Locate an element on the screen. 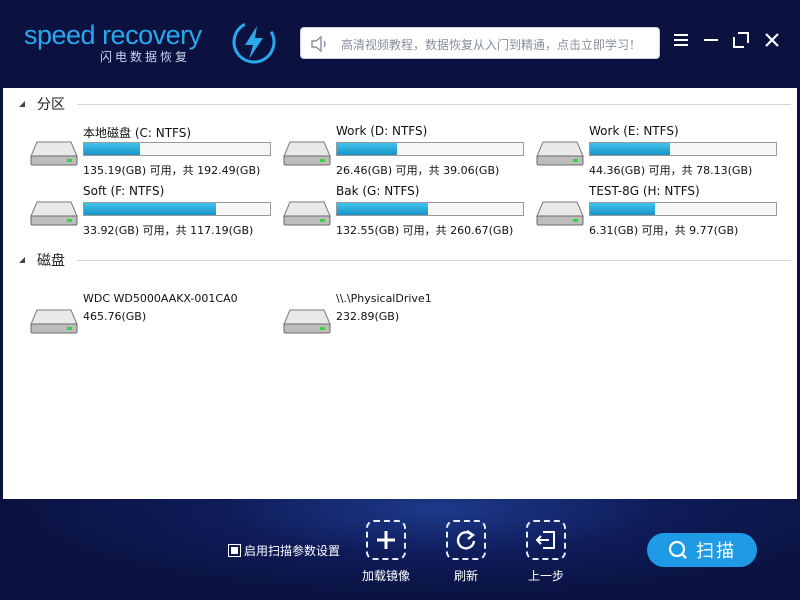  partition-size: 44.36(GB) 可用，共 78.13(GB) is located at coordinates (671, 170).